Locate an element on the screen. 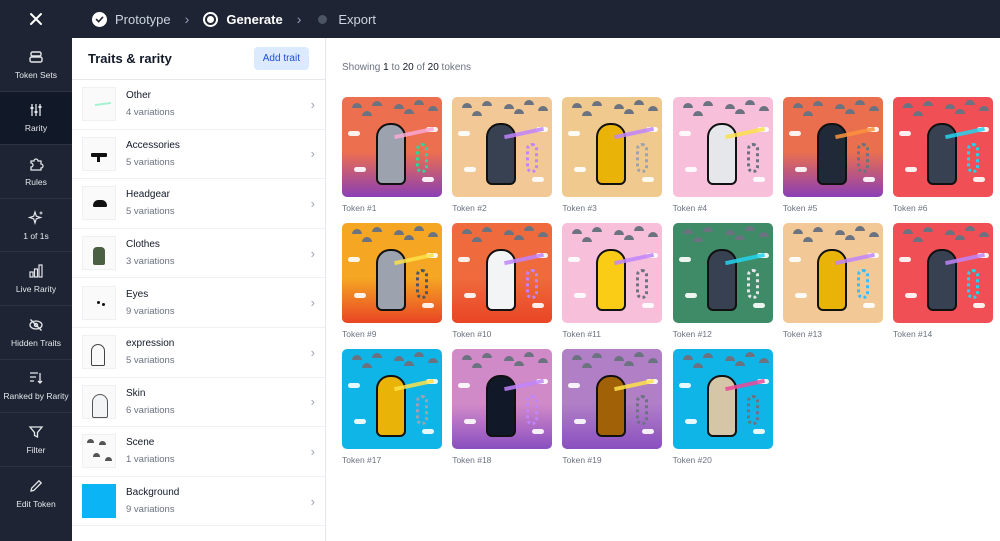 This screenshot has width=1000, height=541. token-label: Token #13 is located at coordinates (802, 334).